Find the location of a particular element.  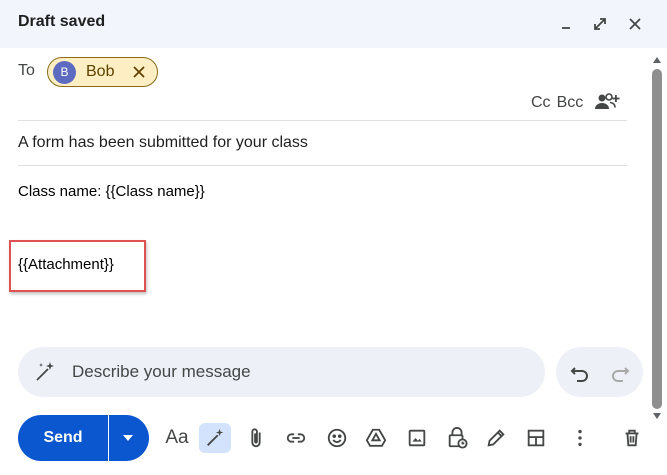

add-people-icon is located at coordinates (607, 102).